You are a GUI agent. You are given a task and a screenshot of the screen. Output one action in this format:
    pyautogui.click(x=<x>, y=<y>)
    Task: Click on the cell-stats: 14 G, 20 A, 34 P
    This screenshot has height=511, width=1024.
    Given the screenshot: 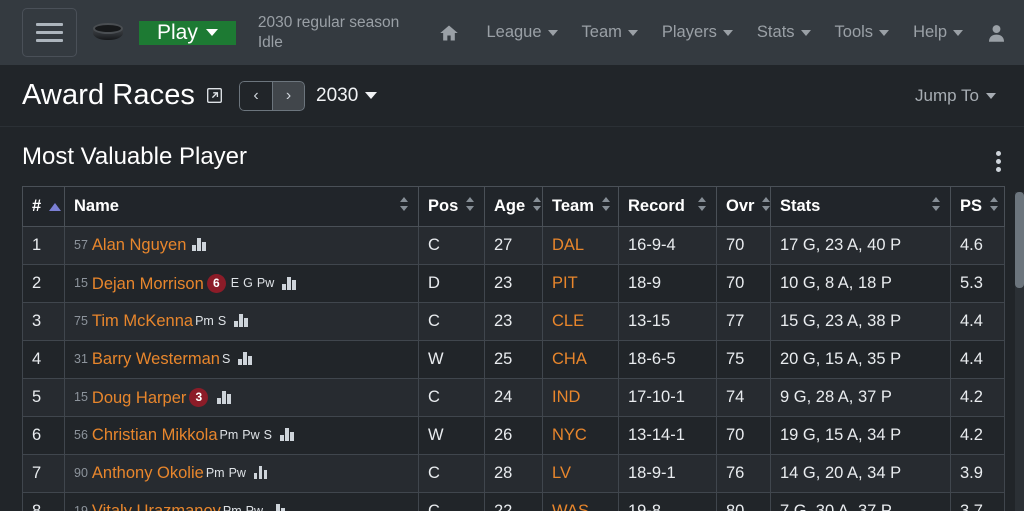 What is the action you would take?
    pyautogui.click(x=860, y=473)
    